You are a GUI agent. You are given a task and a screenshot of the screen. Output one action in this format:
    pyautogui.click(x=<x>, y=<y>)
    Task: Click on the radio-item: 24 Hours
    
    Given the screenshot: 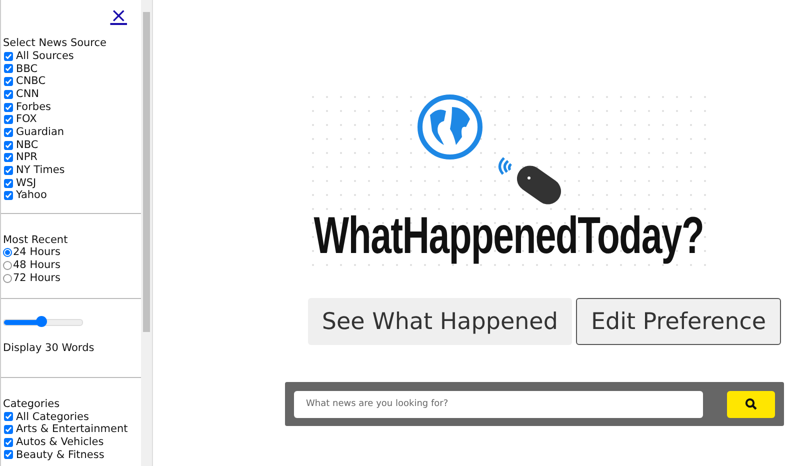 What is the action you would take?
    pyautogui.click(x=72, y=252)
    